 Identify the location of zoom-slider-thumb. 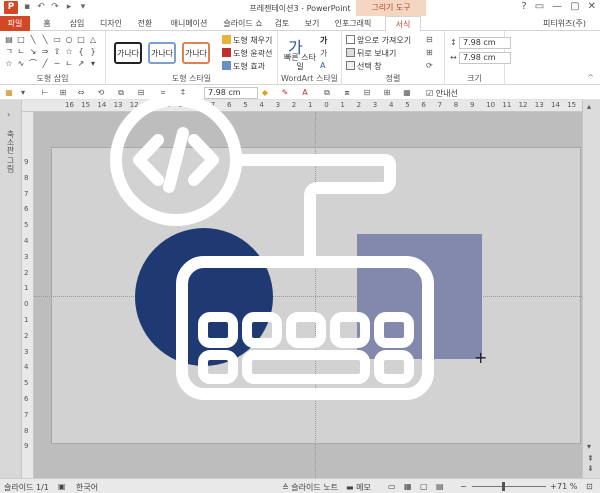
(503, 486).